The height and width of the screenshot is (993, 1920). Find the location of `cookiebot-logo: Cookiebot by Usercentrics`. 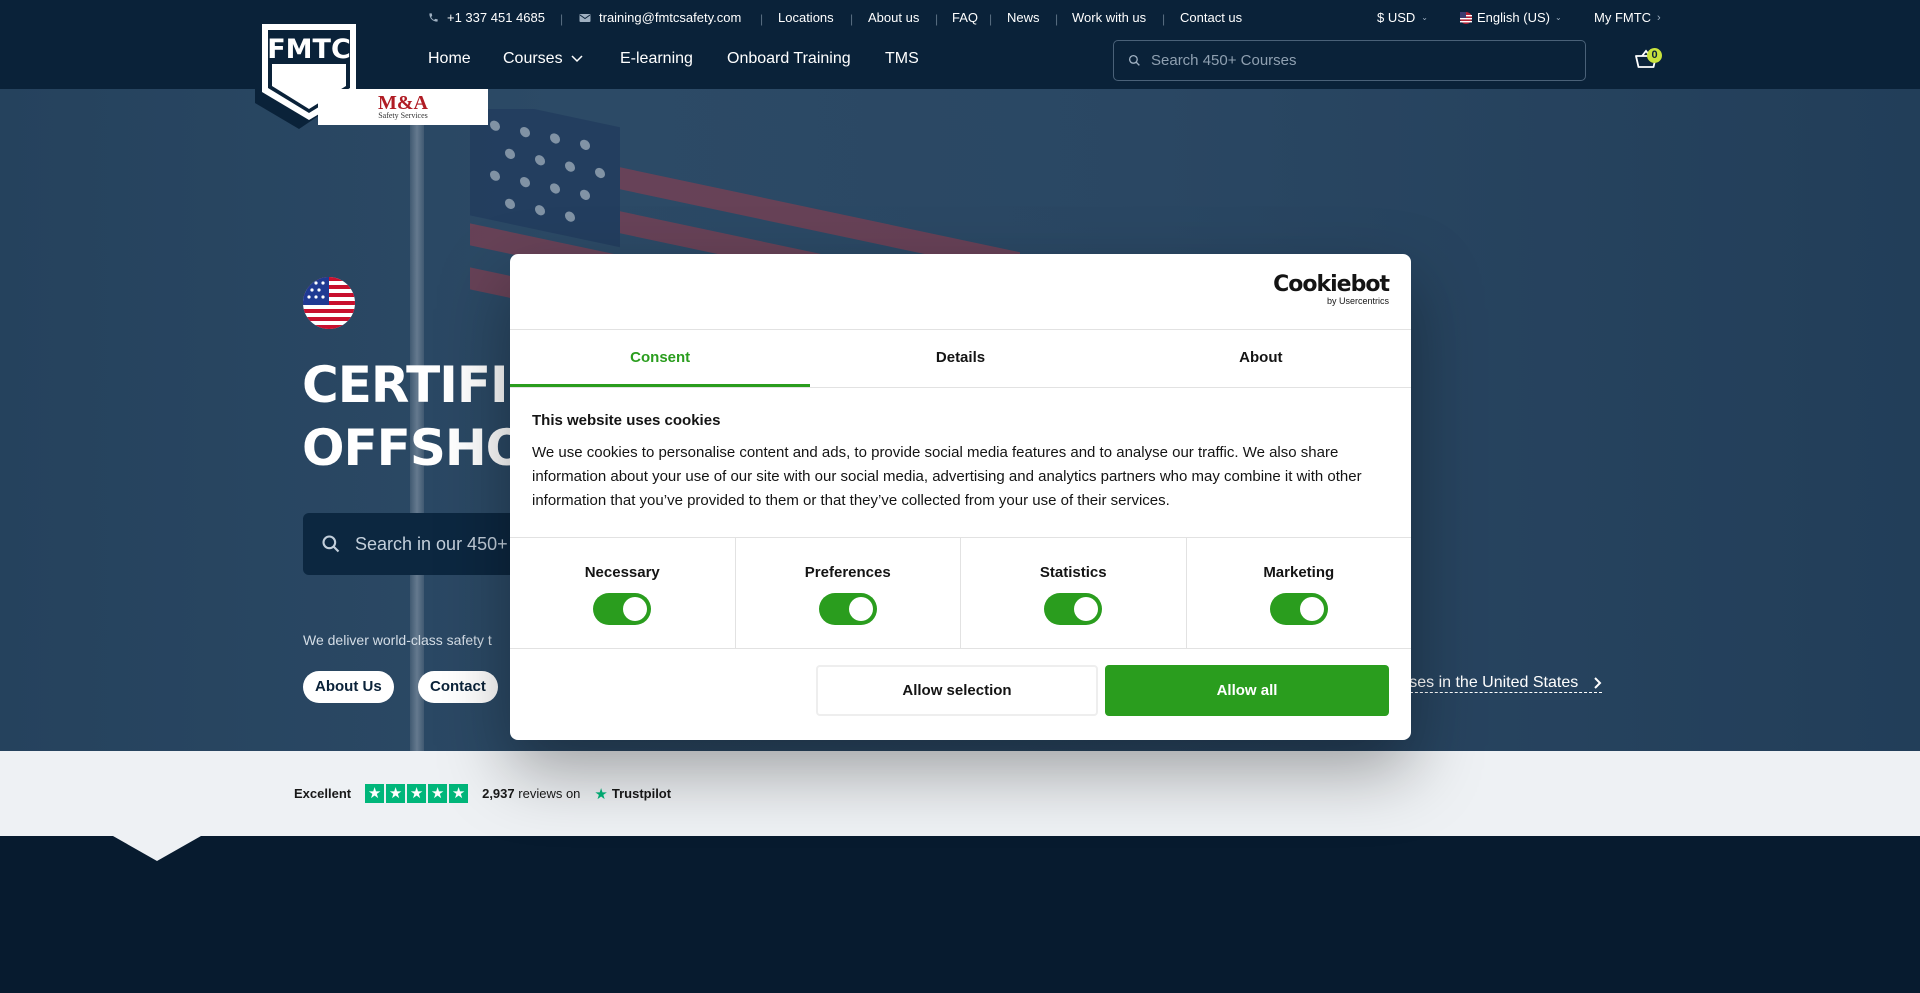

cookiebot-logo: Cookiebot by Usercentrics is located at coordinates (1331, 289).